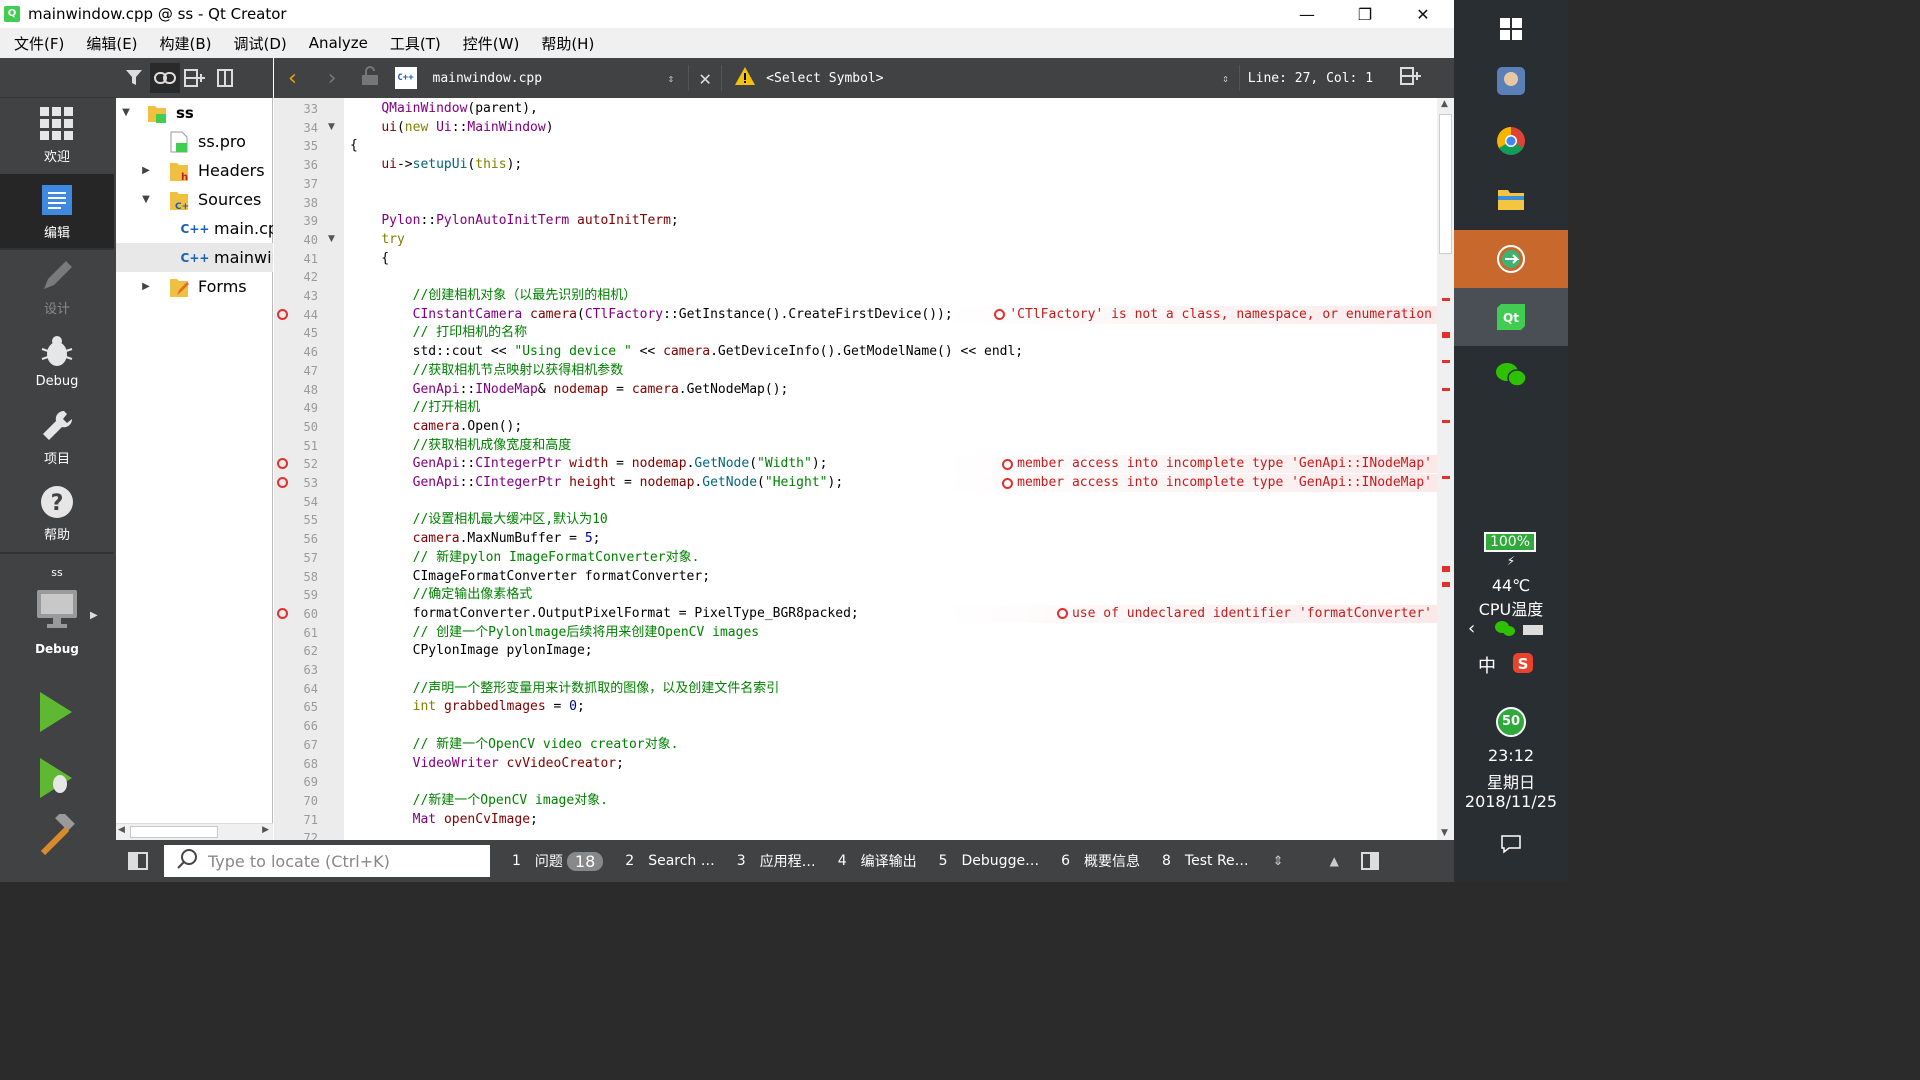 The image size is (1920, 1080). I want to click on code-line: //创建相机对象（以最先识别的相机）, so click(897, 296).